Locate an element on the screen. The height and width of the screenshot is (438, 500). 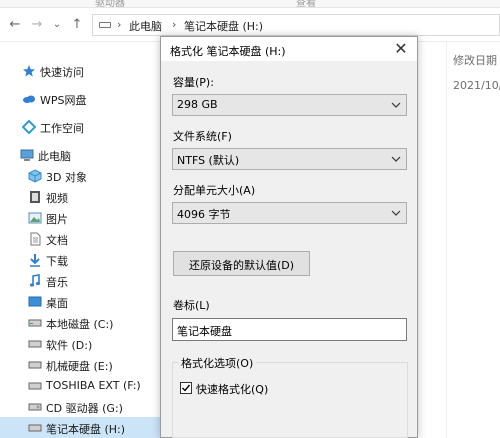
allocation-unit-label: 分配单元大小(A) is located at coordinates (214, 190).